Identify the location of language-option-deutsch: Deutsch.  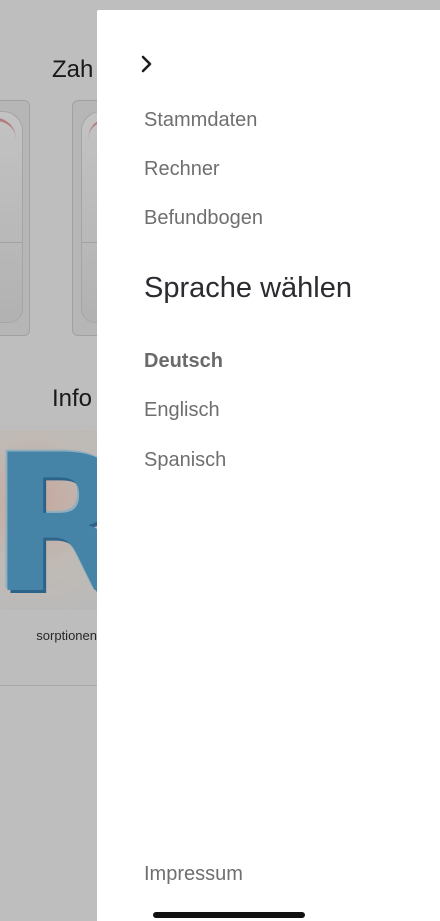
(183, 361).